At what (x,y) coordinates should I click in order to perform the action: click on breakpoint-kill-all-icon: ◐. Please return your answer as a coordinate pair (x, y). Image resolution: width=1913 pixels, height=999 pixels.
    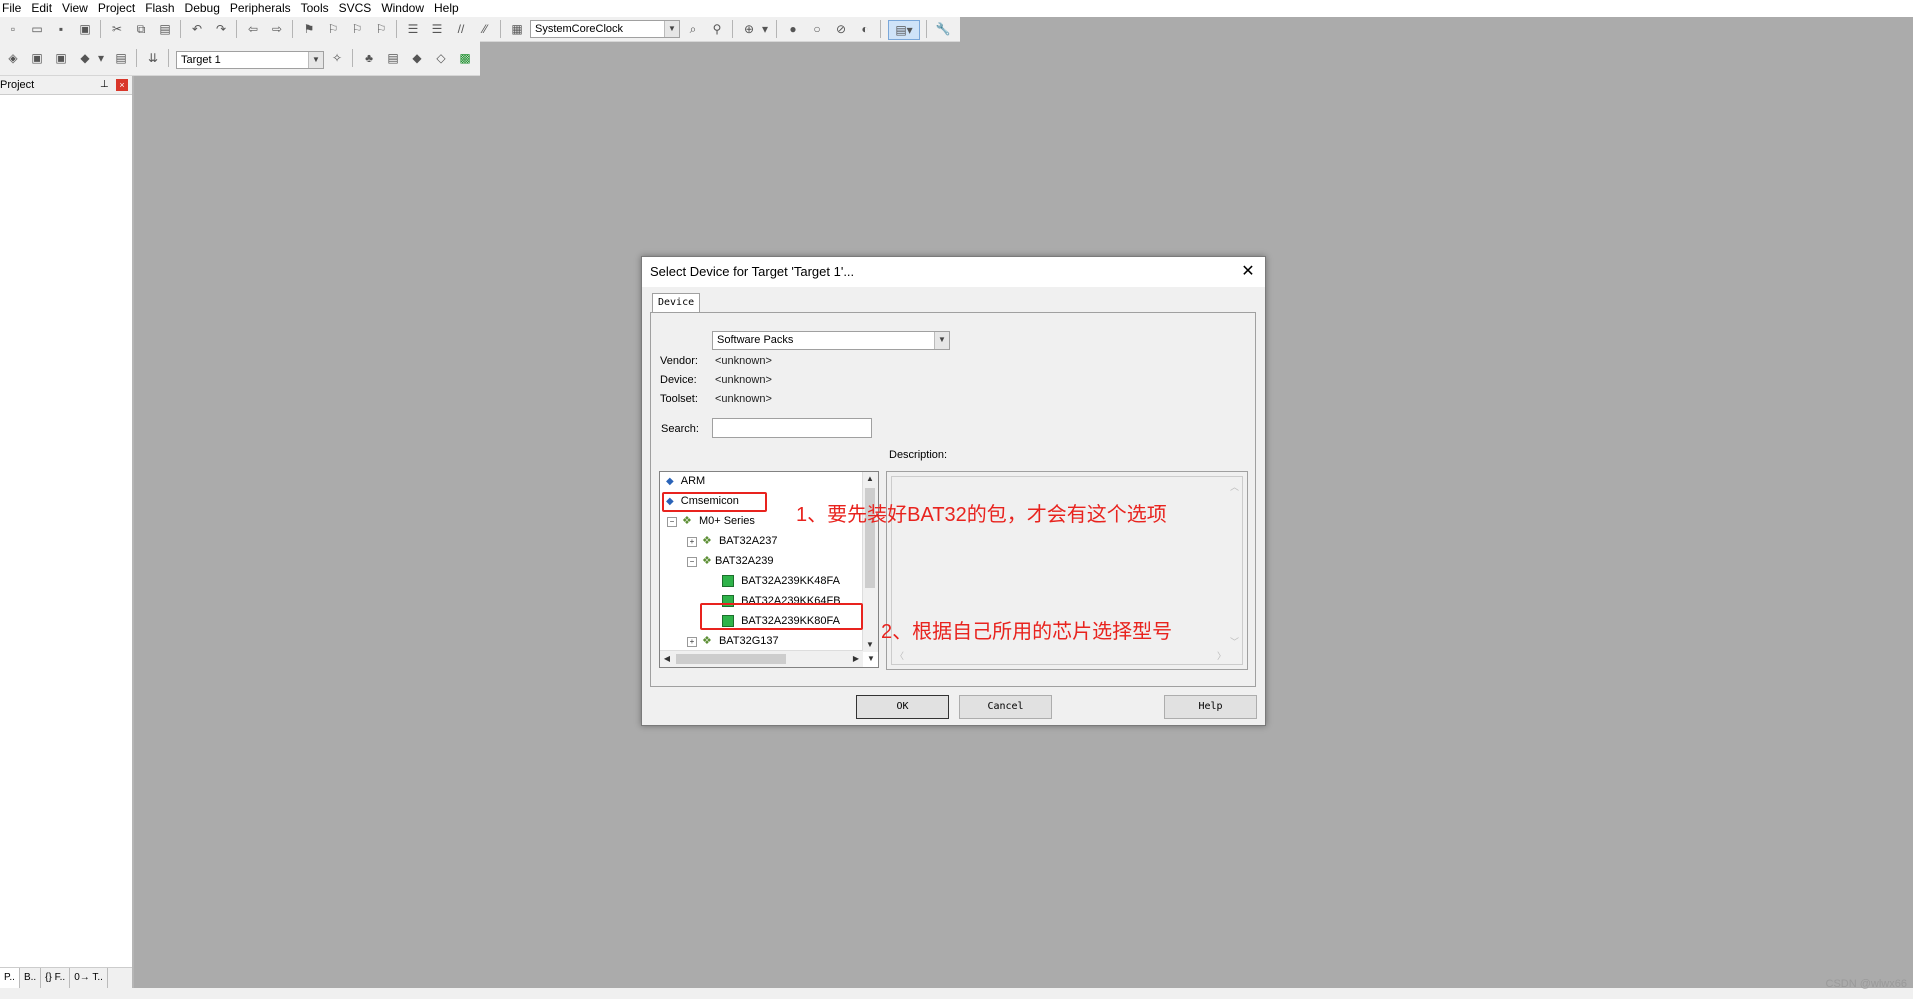
    Looking at the image, I should click on (865, 29).